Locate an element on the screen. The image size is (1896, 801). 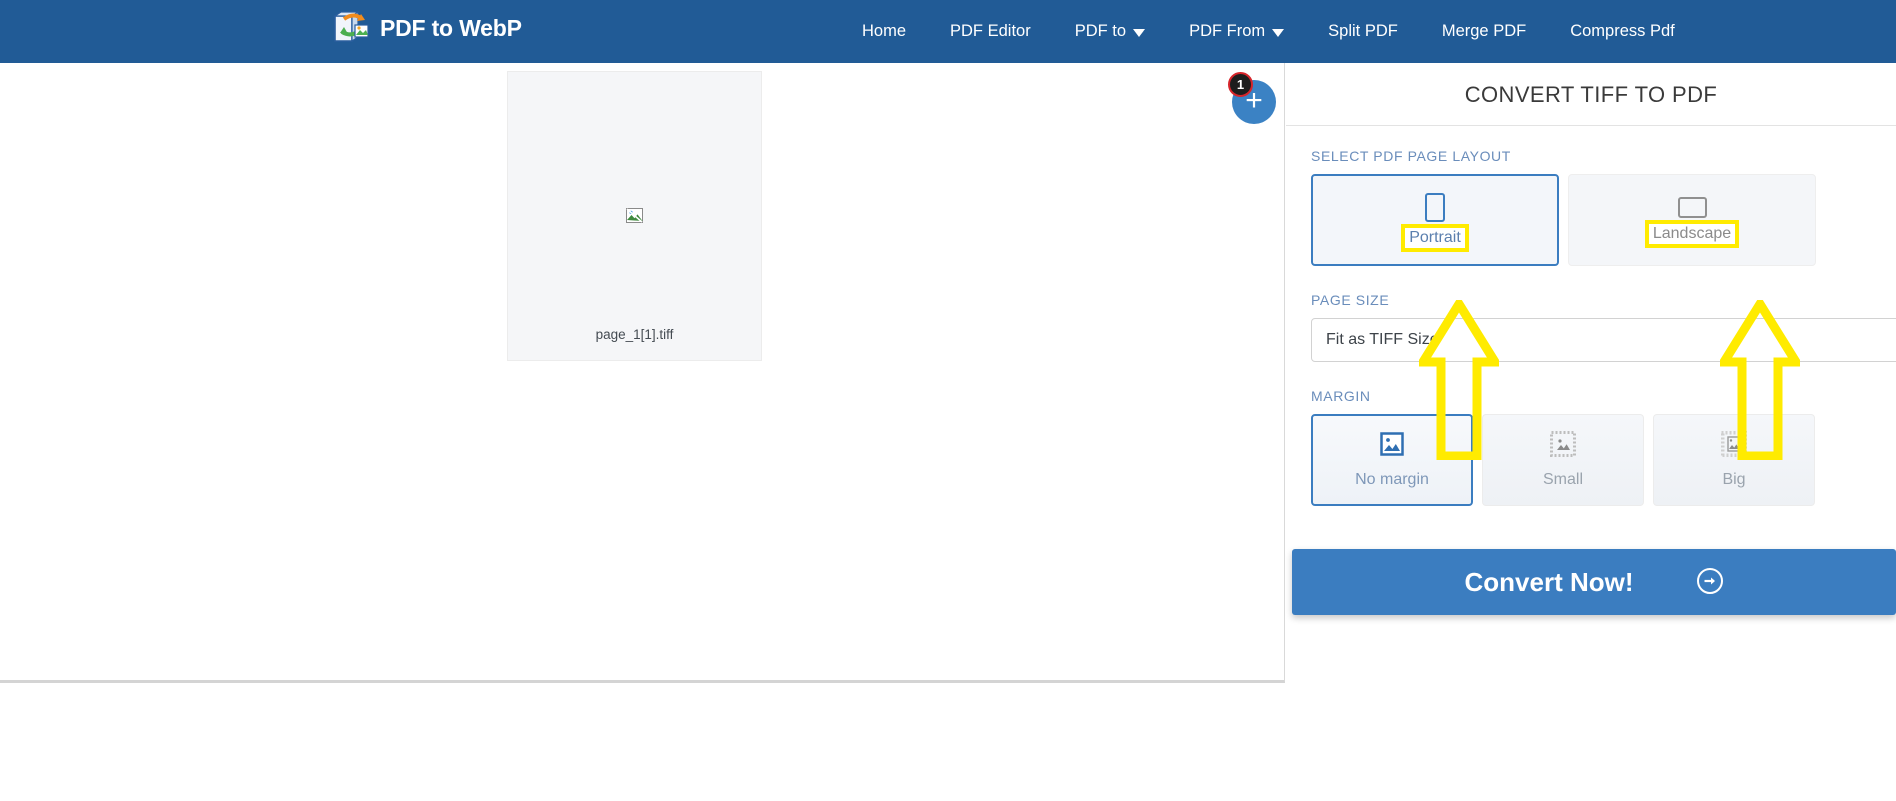
margin-option-big-label: Big is located at coordinates (1734, 479).